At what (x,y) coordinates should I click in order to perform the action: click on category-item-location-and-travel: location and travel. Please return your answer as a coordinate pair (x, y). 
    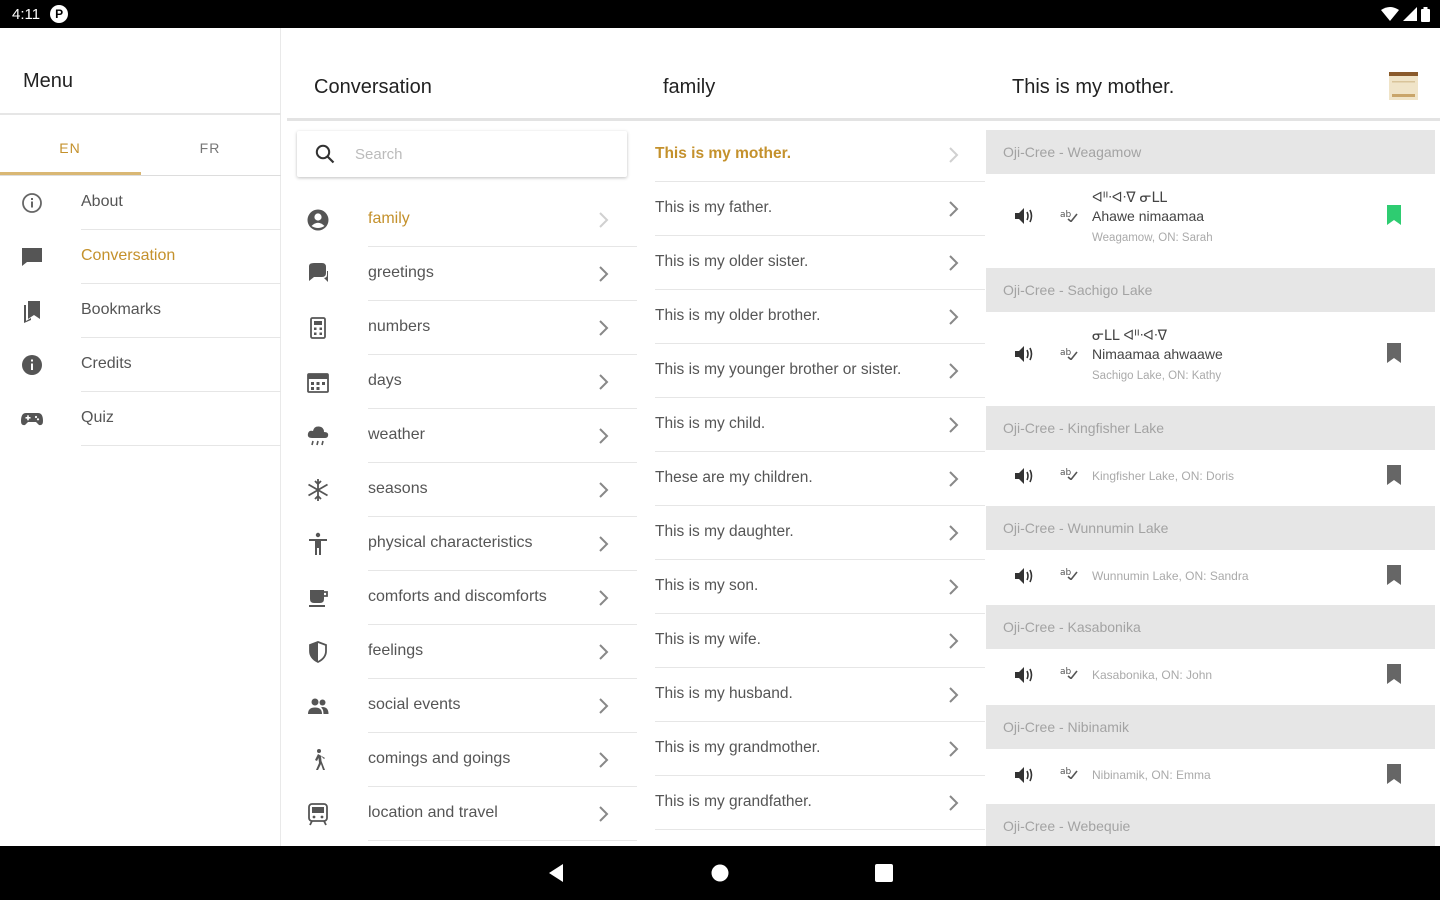
    Looking at the image, I should click on (467, 814).